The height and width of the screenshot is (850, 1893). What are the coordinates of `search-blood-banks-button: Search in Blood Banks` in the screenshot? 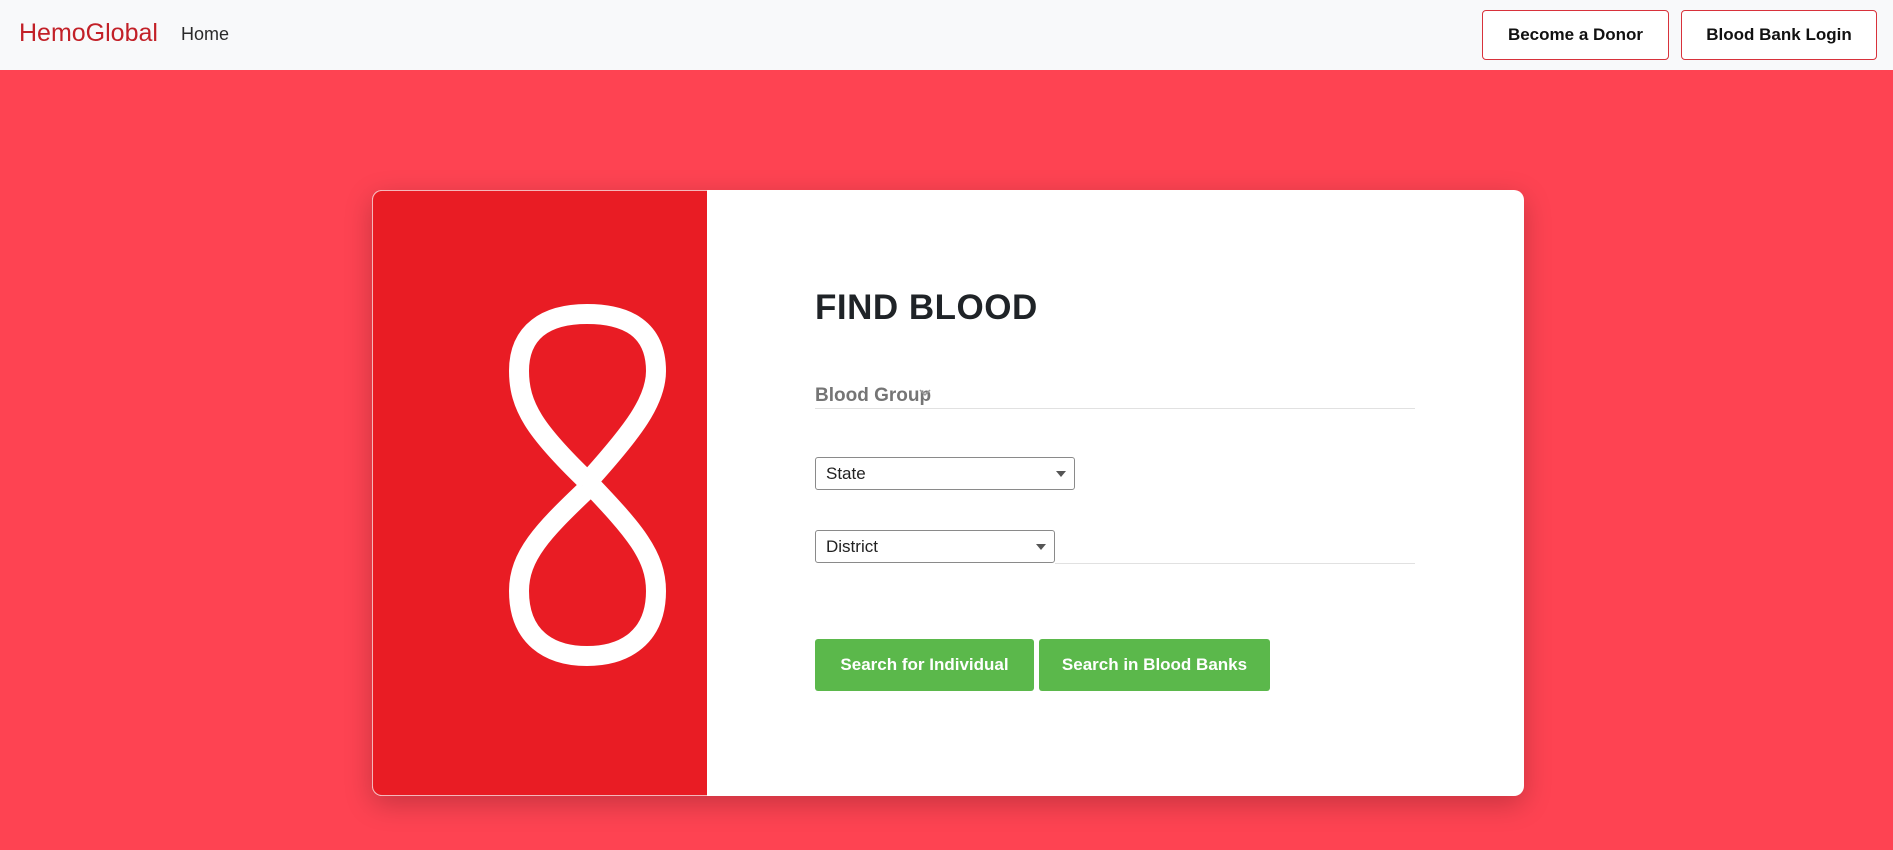 It's located at (1154, 665).